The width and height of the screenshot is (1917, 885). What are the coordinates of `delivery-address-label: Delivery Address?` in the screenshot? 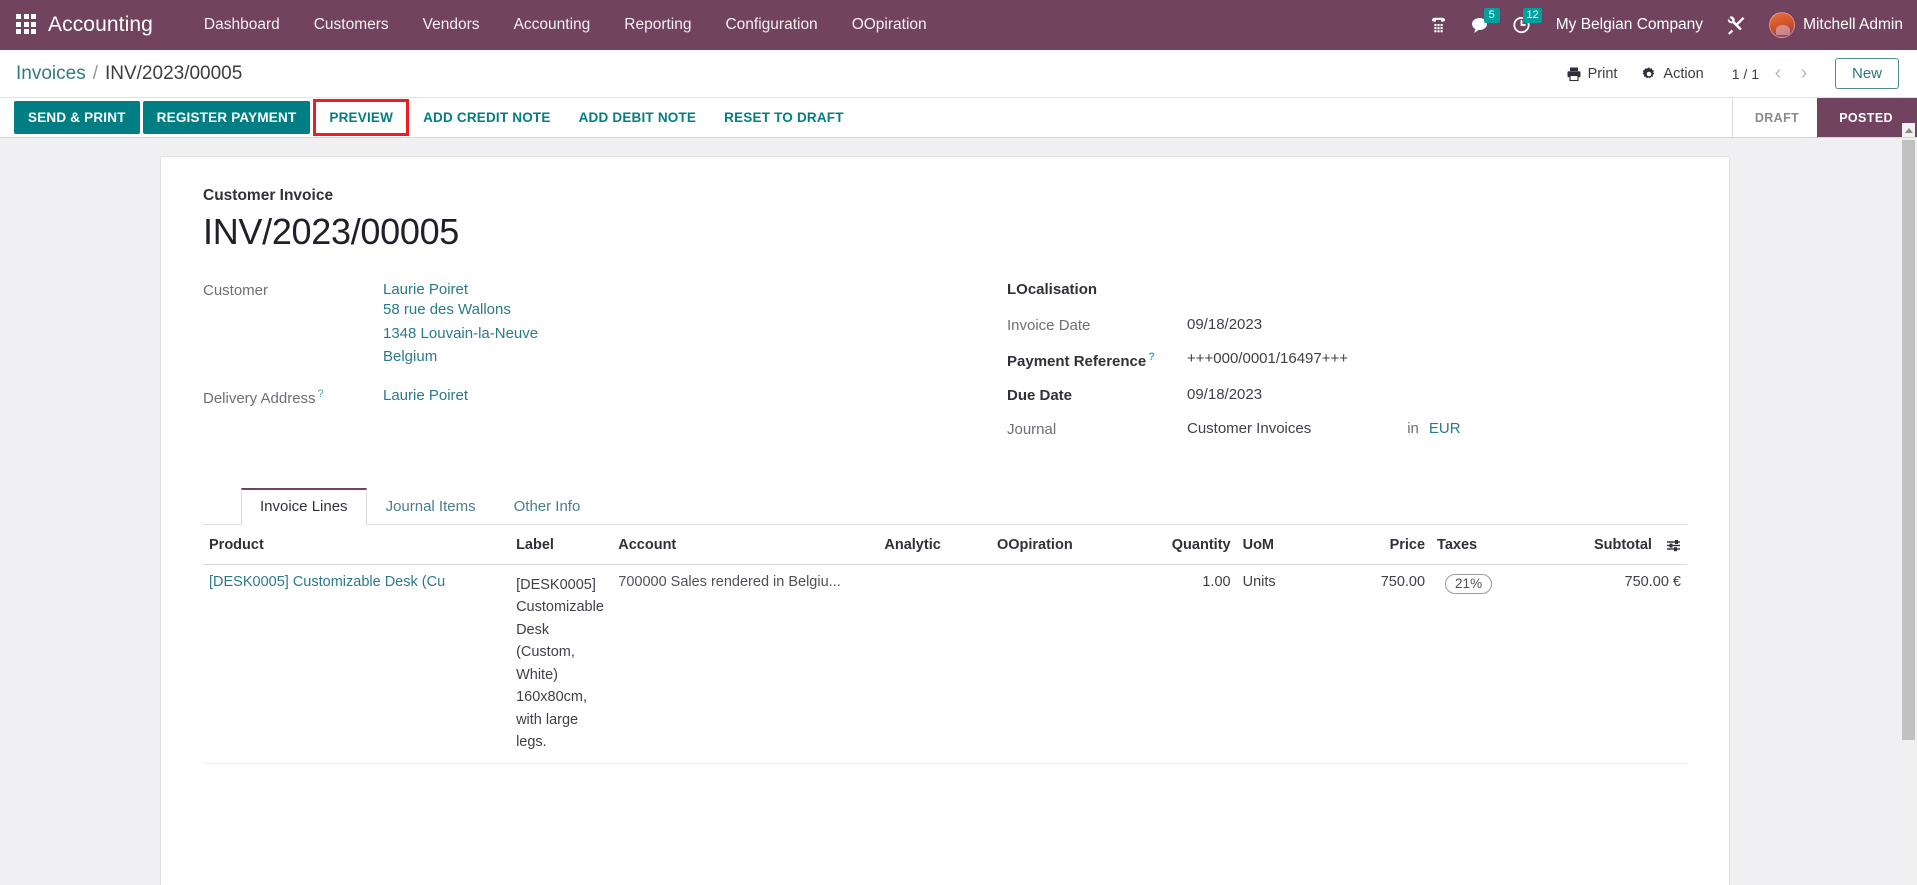 It's located at (293, 397).